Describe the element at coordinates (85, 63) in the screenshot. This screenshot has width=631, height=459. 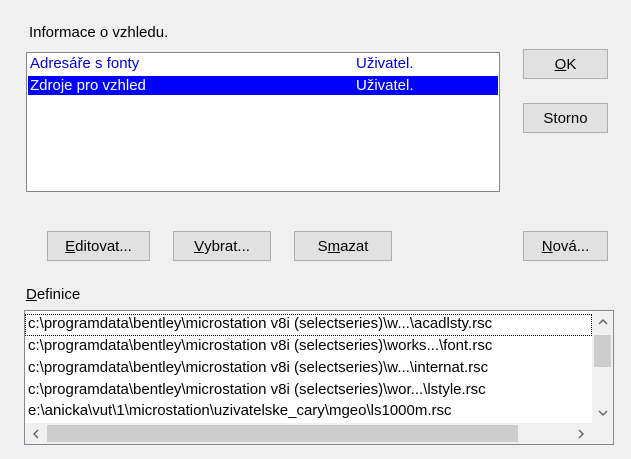
I see `list-item-name: Adresáře s fonty` at that location.